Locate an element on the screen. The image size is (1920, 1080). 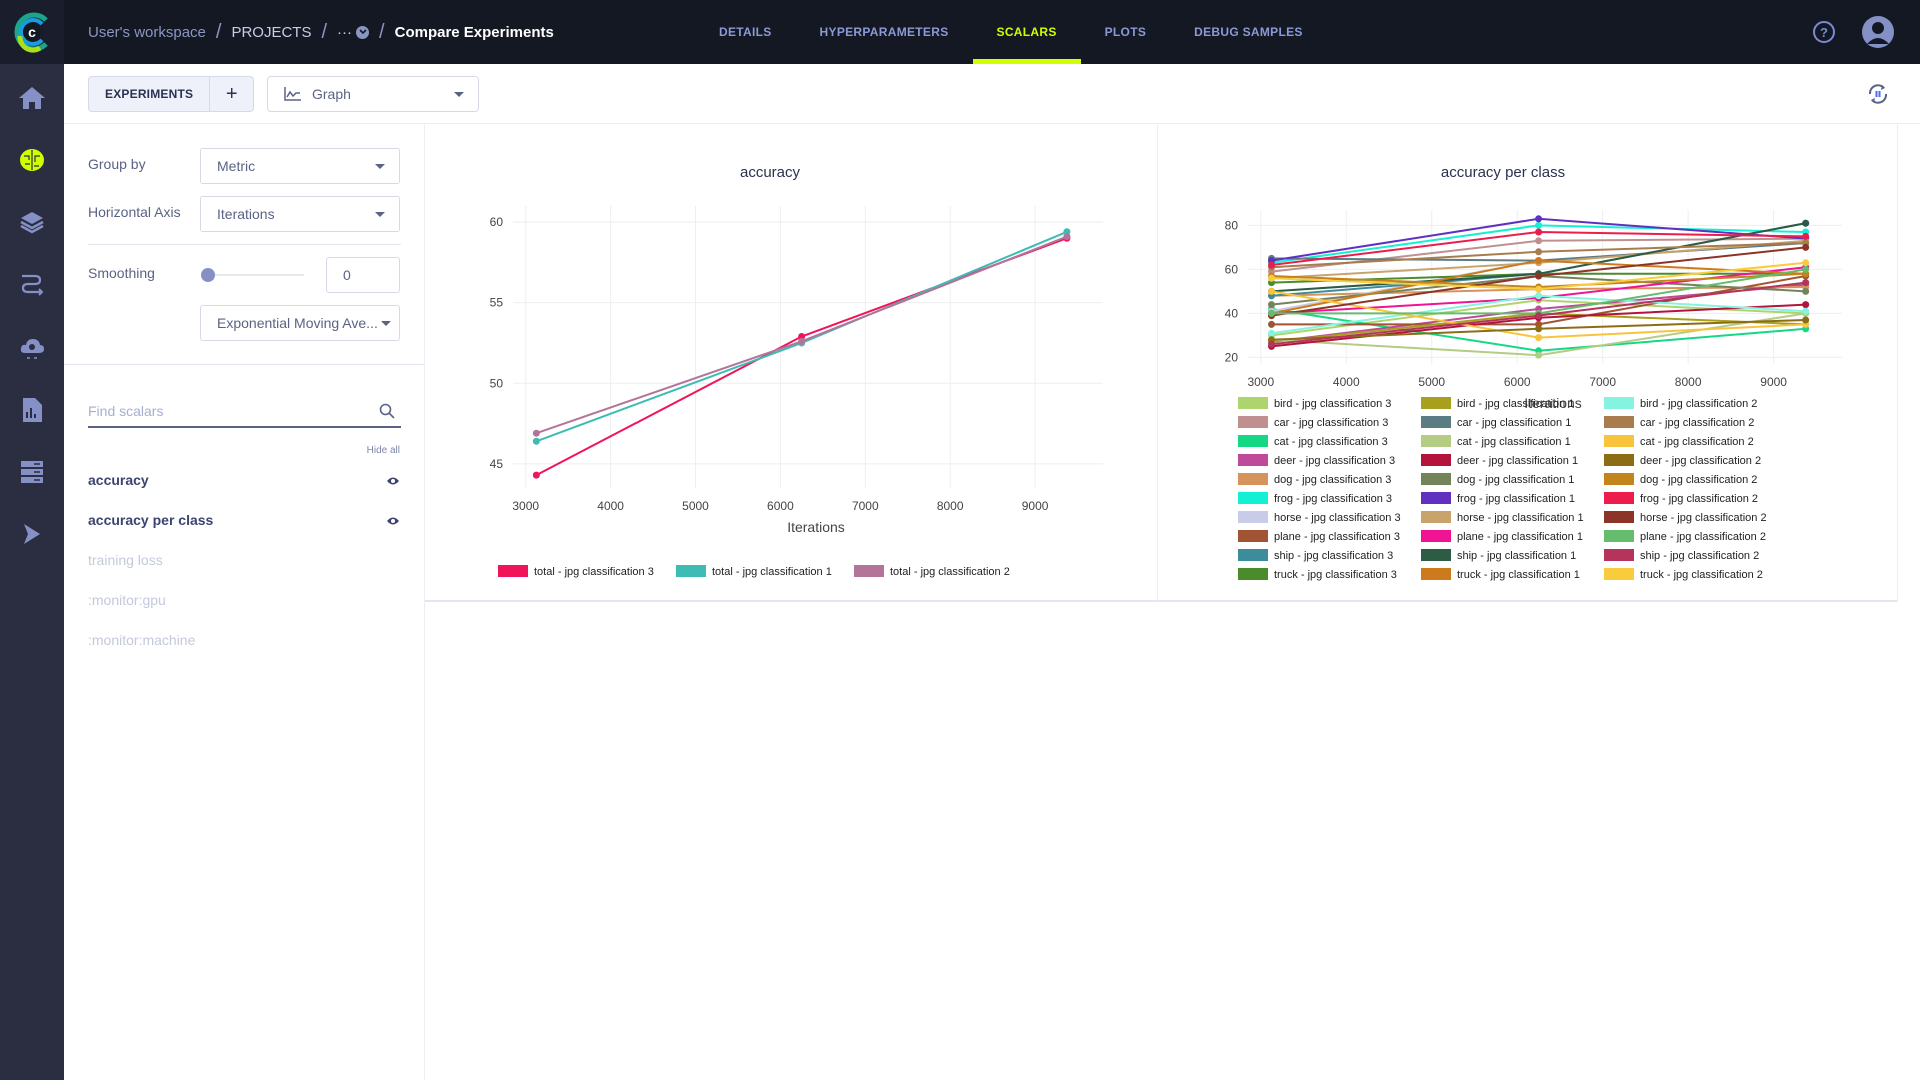
horizontal-axis-value: Iterations is located at coordinates (246, 214).